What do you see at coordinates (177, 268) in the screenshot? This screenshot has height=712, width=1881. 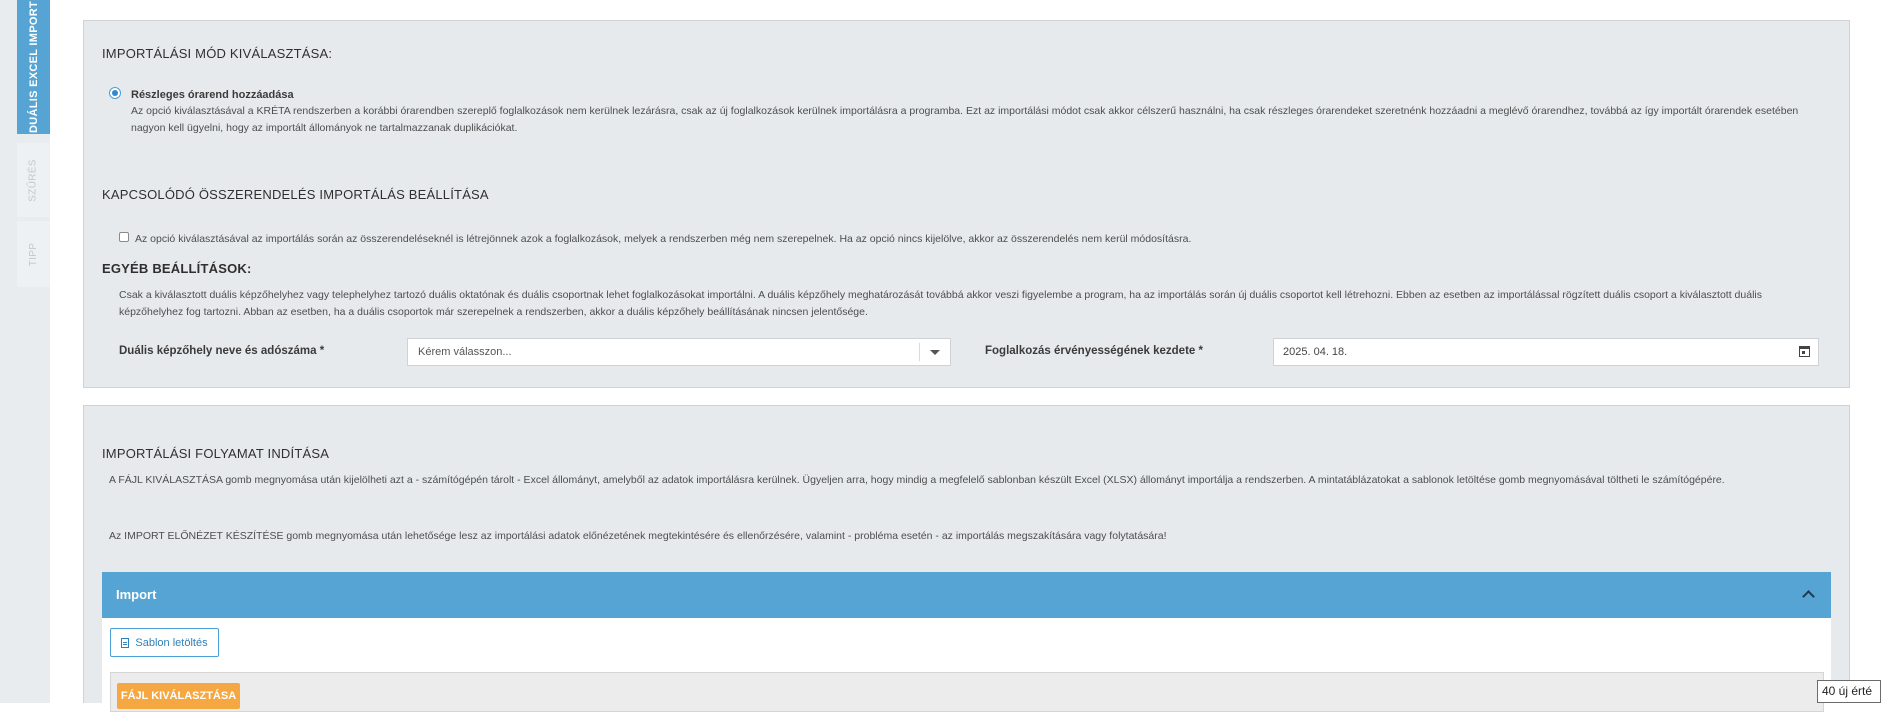 I see `other-settings-title: EGYÉB BEÁLLÍTÁSOK:` at bounding box center [177, 268].